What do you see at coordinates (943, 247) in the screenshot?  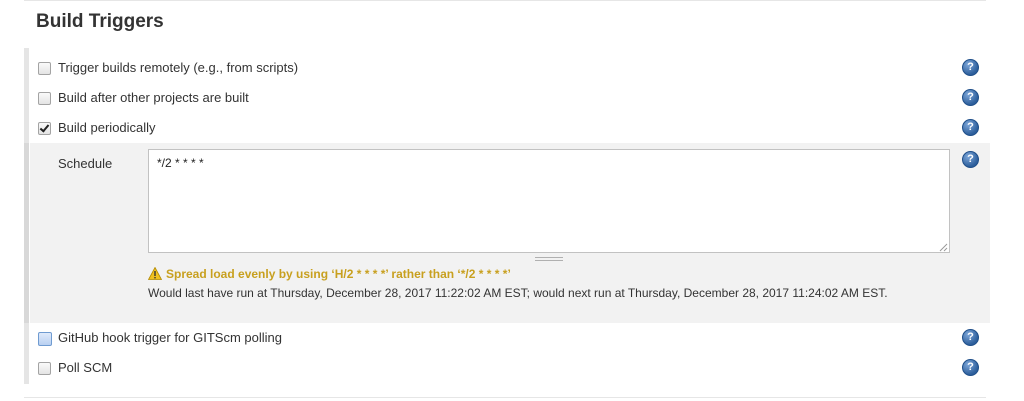 I see `resize-handle-icon` at bounding box center [943, 247].